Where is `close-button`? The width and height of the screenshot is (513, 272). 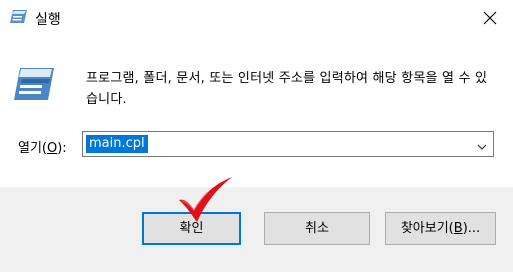 close-button is located at coordinates (491, 18).